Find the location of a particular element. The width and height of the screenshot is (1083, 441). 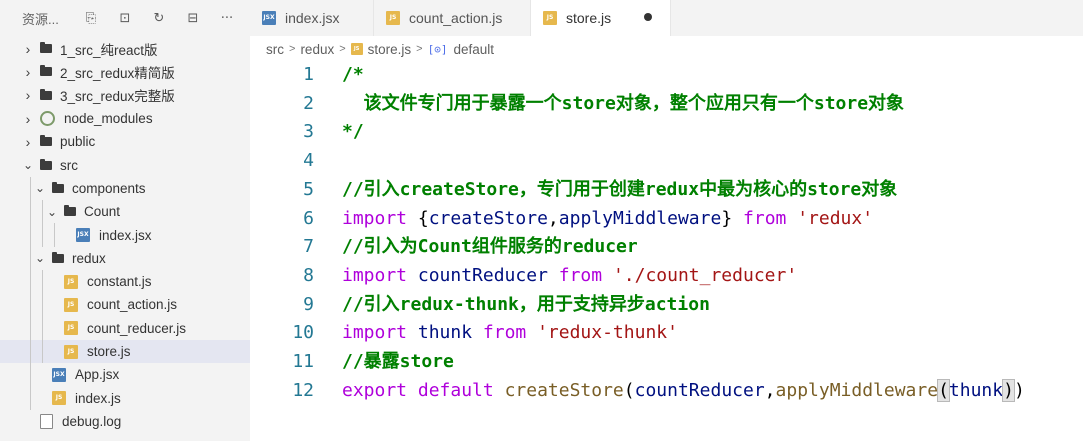

tree-item: ⌄ components is located at coordinates (125, 188).